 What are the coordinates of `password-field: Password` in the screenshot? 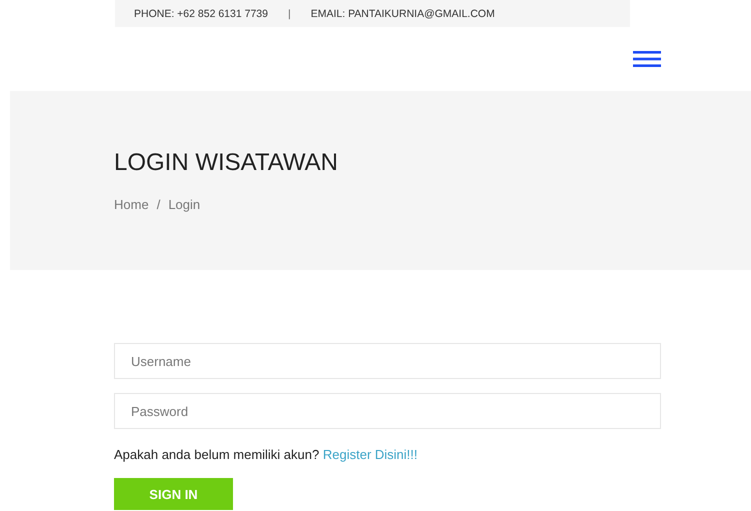 It's located at (387, 411).